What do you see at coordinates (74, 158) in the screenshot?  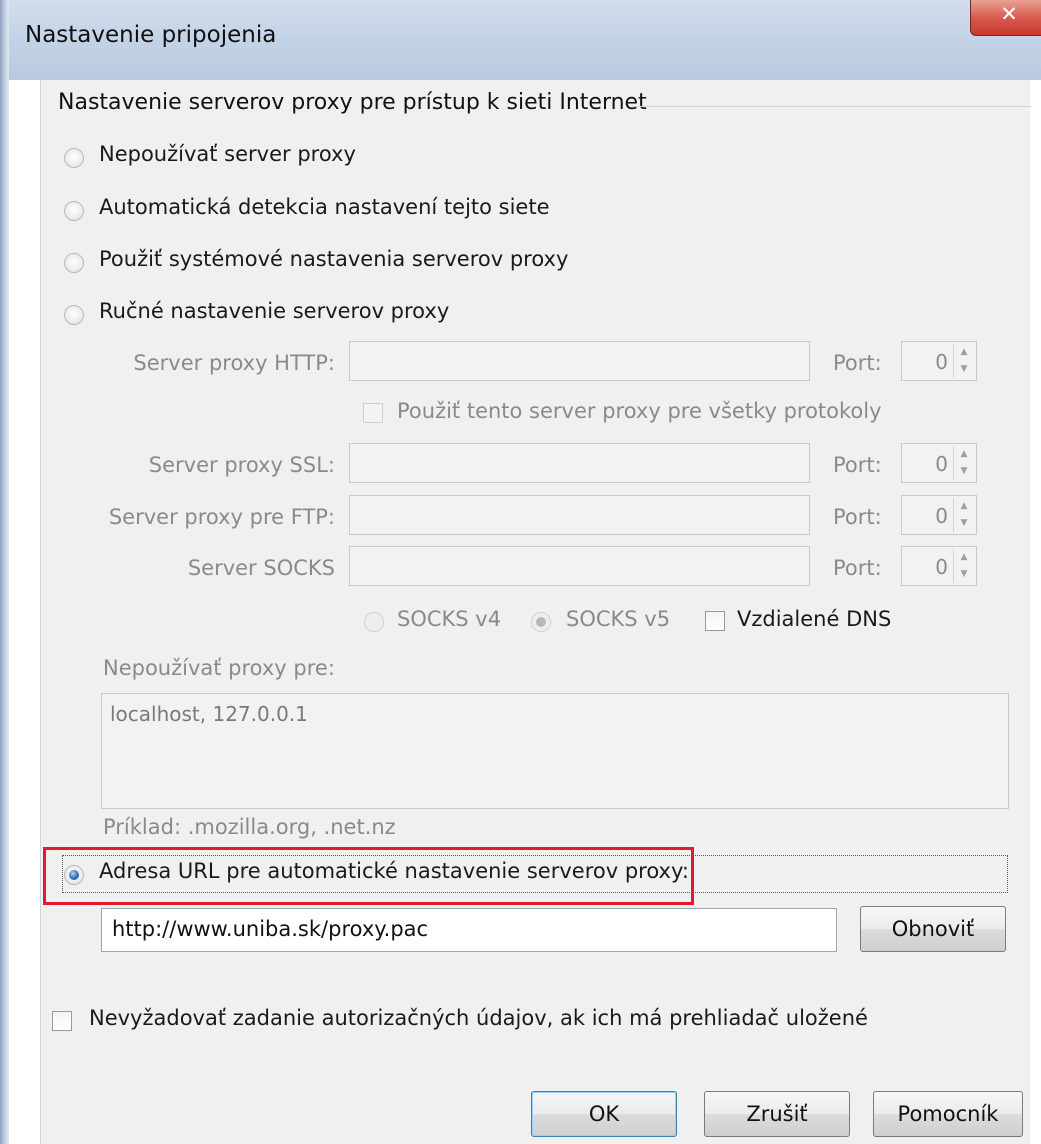 I see `radio-no-proxy` at bounding box center [74, 158].